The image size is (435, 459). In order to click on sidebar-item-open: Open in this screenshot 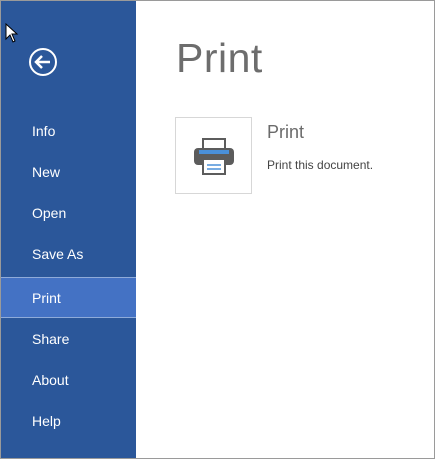, I will do `click(68, 213)`.